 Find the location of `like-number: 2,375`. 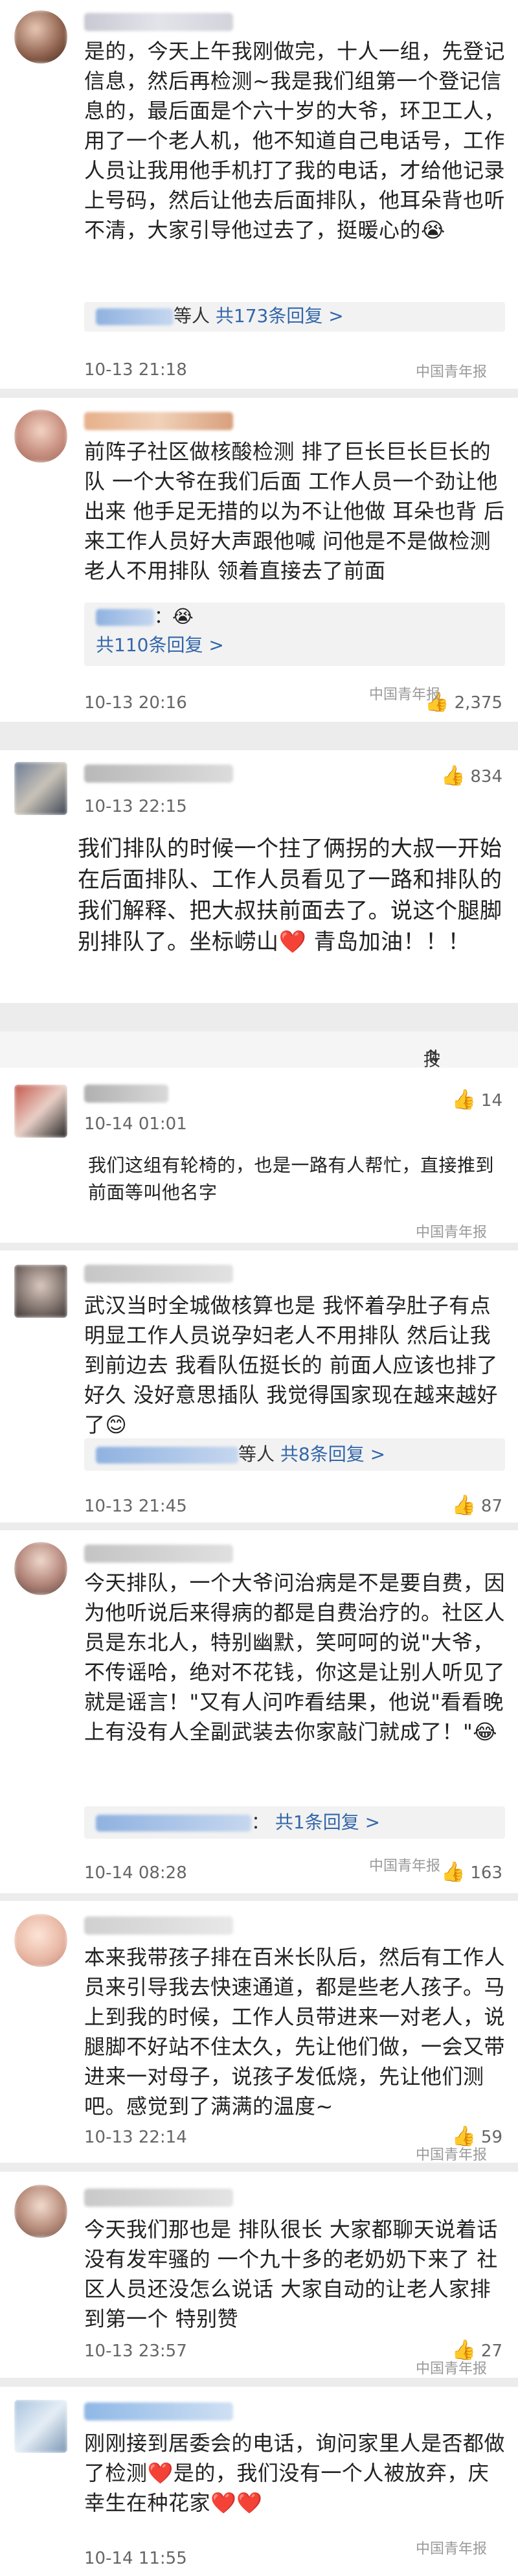

like-number: 2,375 is located at coordinates (478, 703).